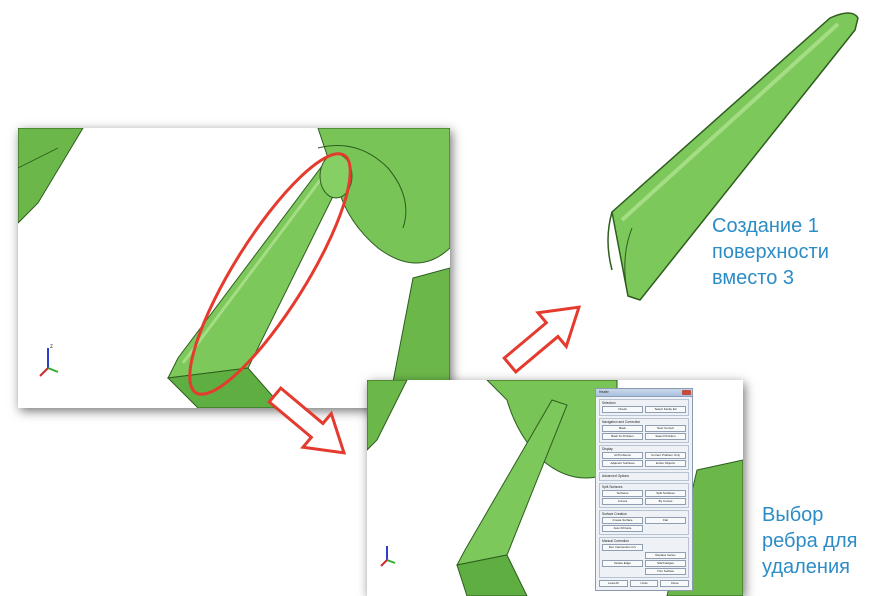 This screenshot has width=883, height=596. I want to click on dialog-row: Surfaces Split Surfaces, so click(644, 493).